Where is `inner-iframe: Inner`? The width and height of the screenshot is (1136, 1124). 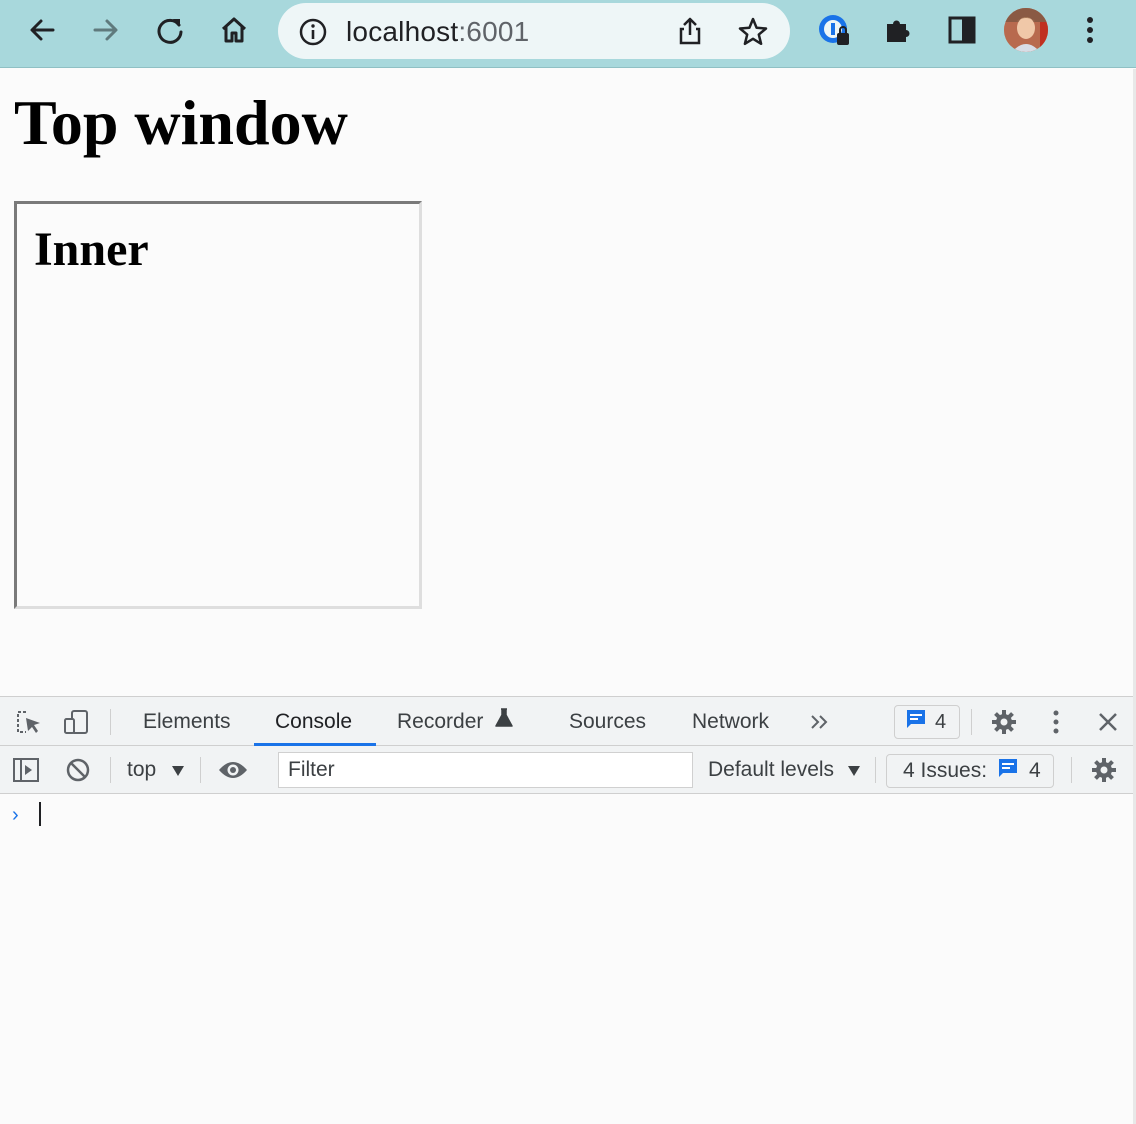
inner-iframe: Inner is located at coordinates (218, 405).